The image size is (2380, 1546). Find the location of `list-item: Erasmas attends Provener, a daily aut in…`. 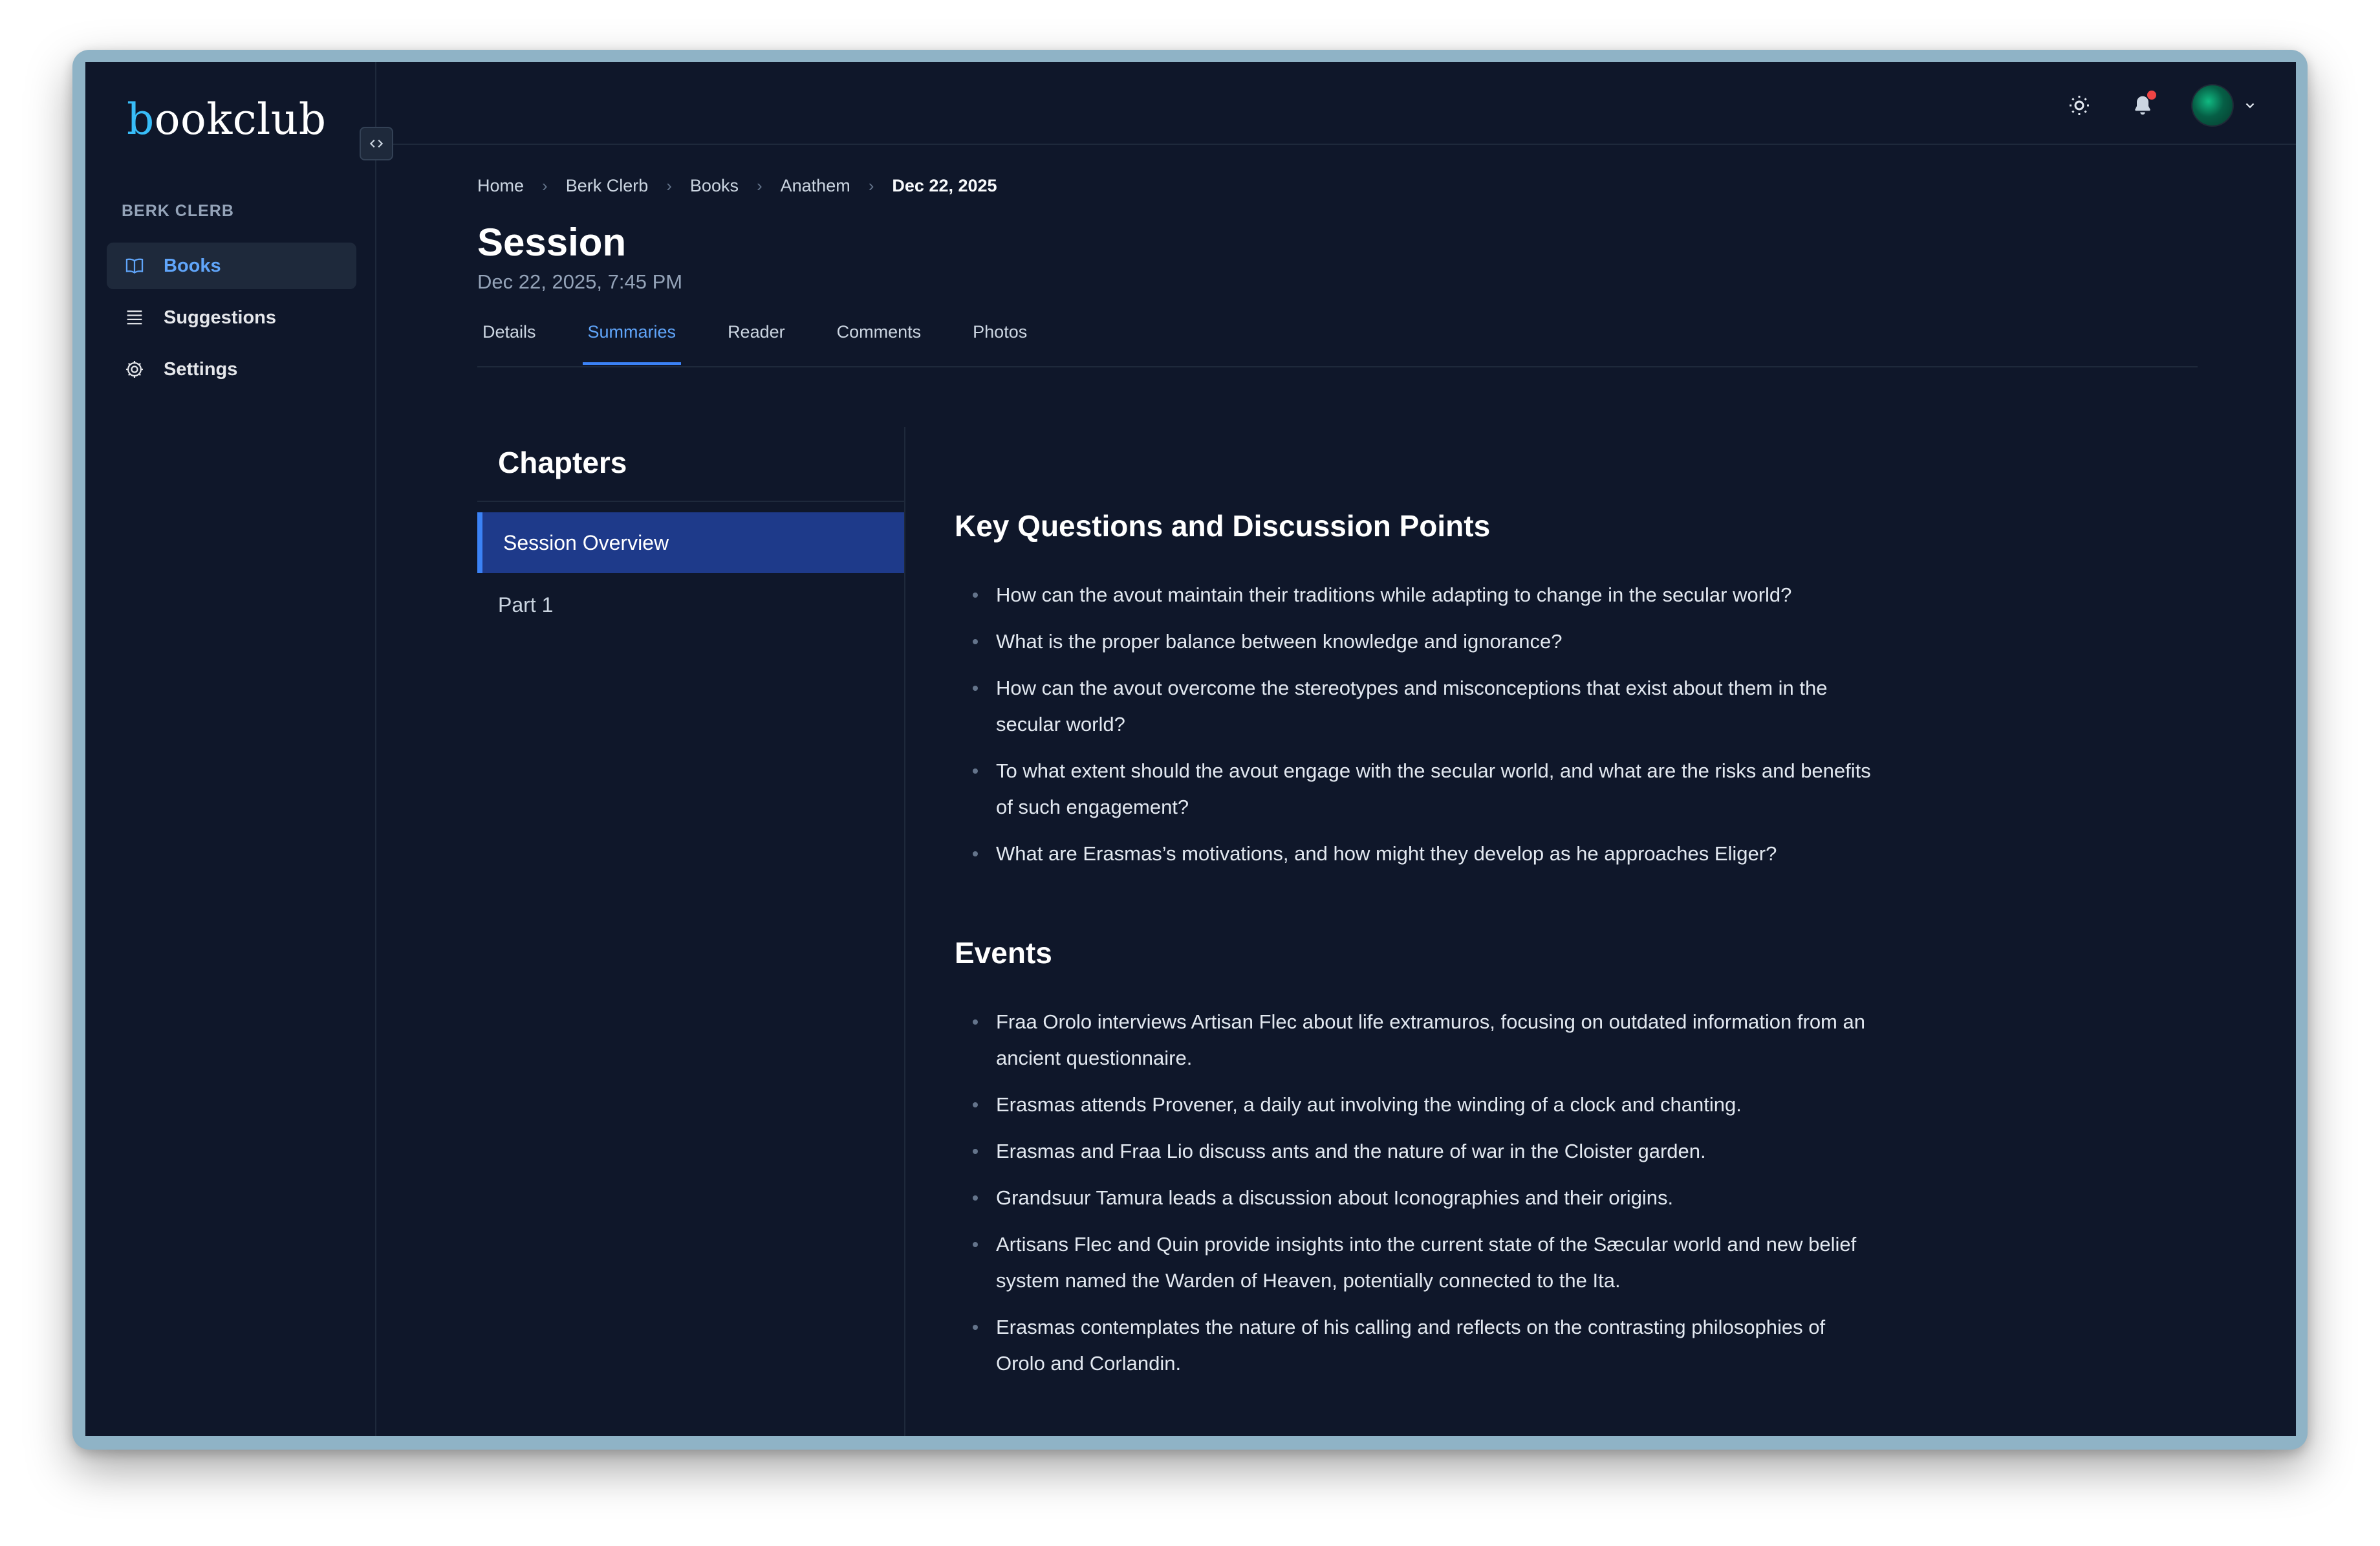

list-item: Erasmas attends Provener, a daily aut in… is located at coordinates (1417, 1105).